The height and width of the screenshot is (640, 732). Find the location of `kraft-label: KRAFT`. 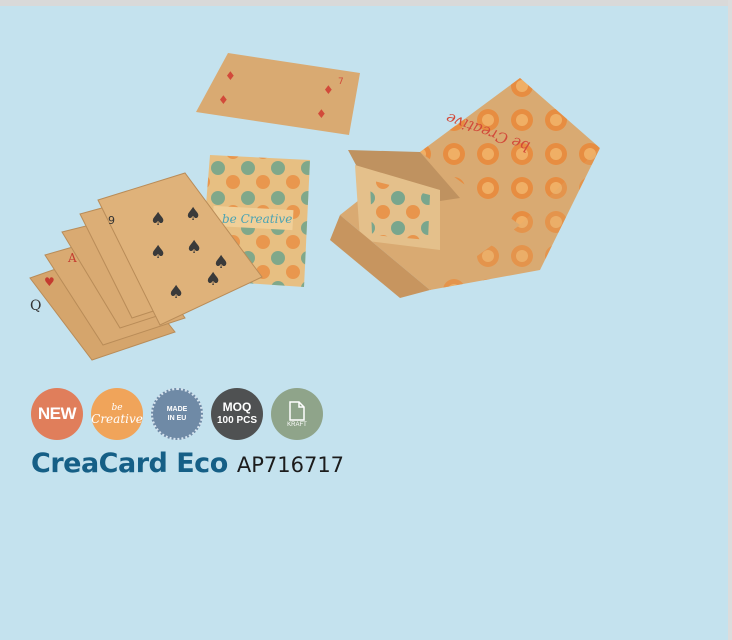

kraft-label: KRAFT is located at coordinates (297, 424).